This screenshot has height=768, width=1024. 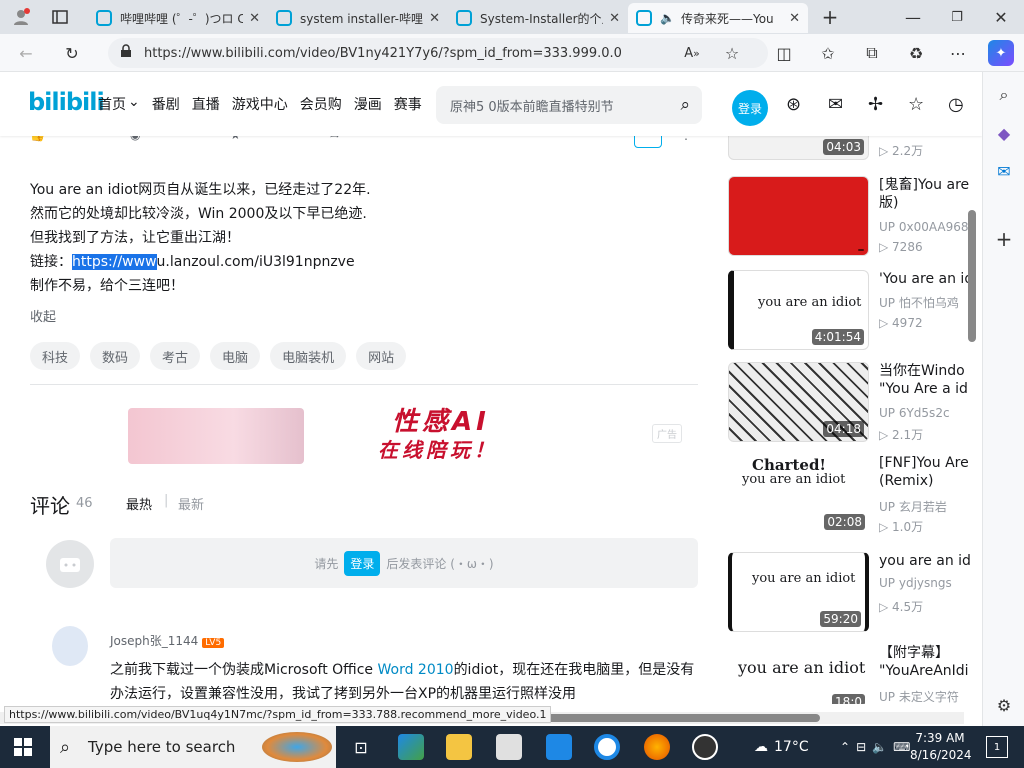 What do you see at coordinates (972, 276) in the screenshot?
I see `vertical-scrollbar` at bounding box center [972, 276].